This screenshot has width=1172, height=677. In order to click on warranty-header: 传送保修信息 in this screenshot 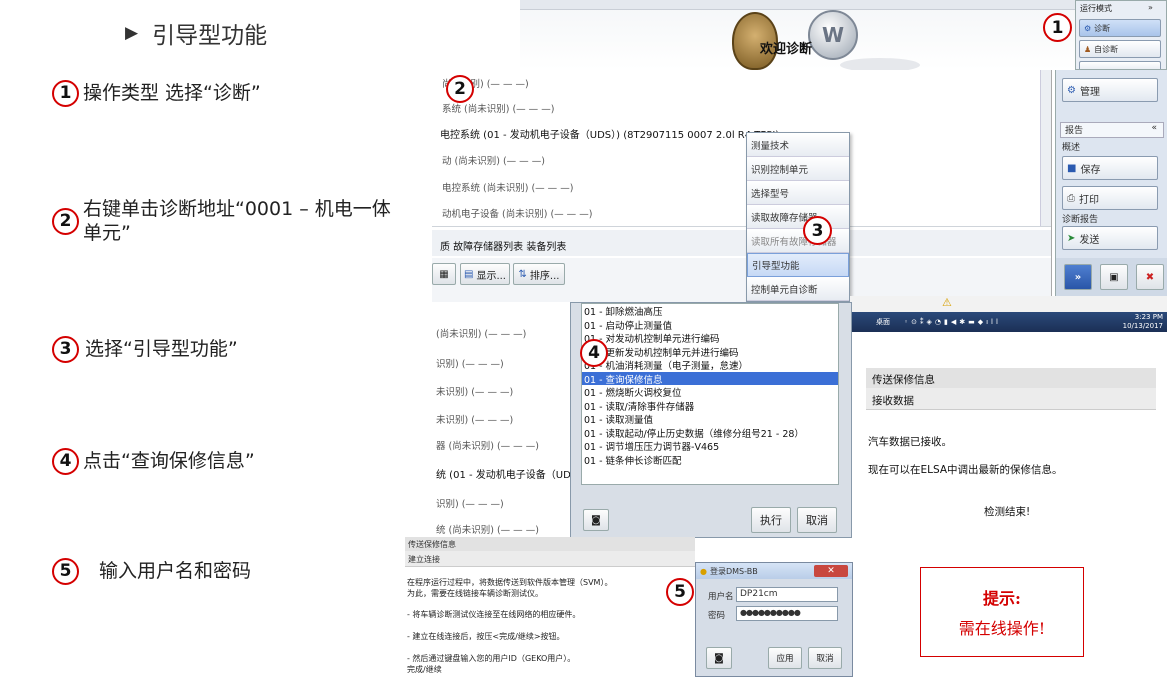, I will do `click(1011, 378)`.